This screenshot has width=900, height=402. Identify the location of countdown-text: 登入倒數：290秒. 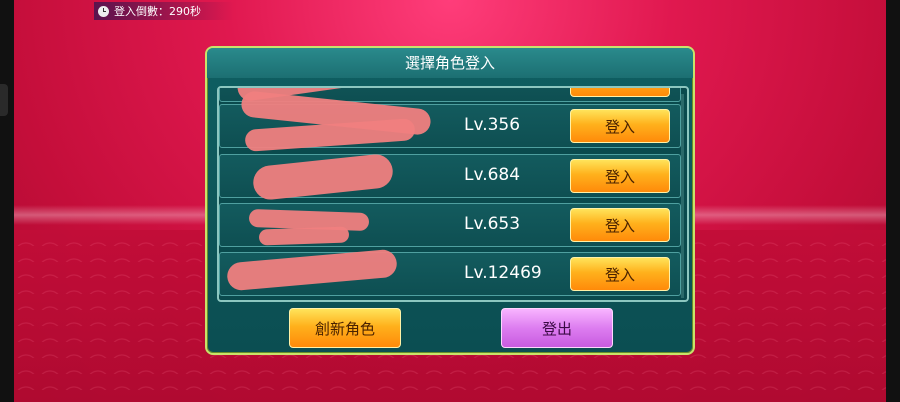
(157, 11).